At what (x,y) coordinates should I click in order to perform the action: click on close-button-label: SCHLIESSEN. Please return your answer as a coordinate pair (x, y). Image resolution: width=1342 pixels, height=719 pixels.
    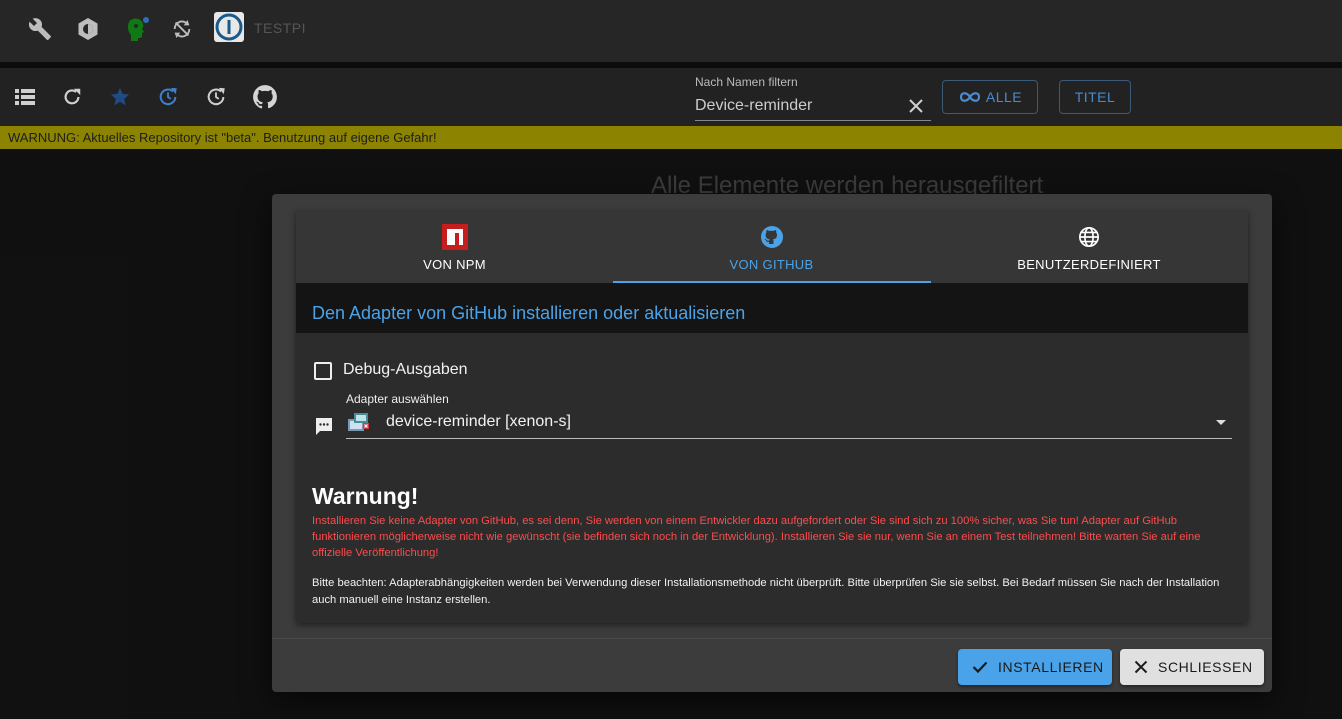
    Looking at the image, I should click on (1205, 667).